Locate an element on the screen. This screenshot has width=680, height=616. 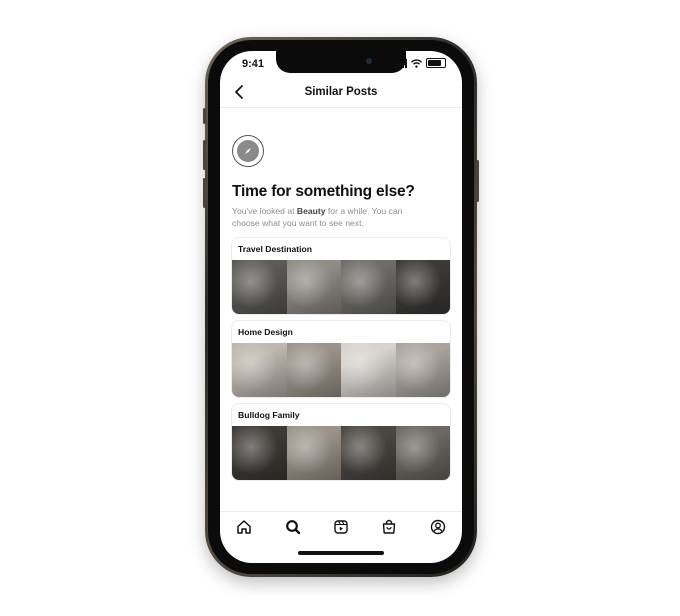
topic-card-title: Home Design is located at coordinates (265, 332).